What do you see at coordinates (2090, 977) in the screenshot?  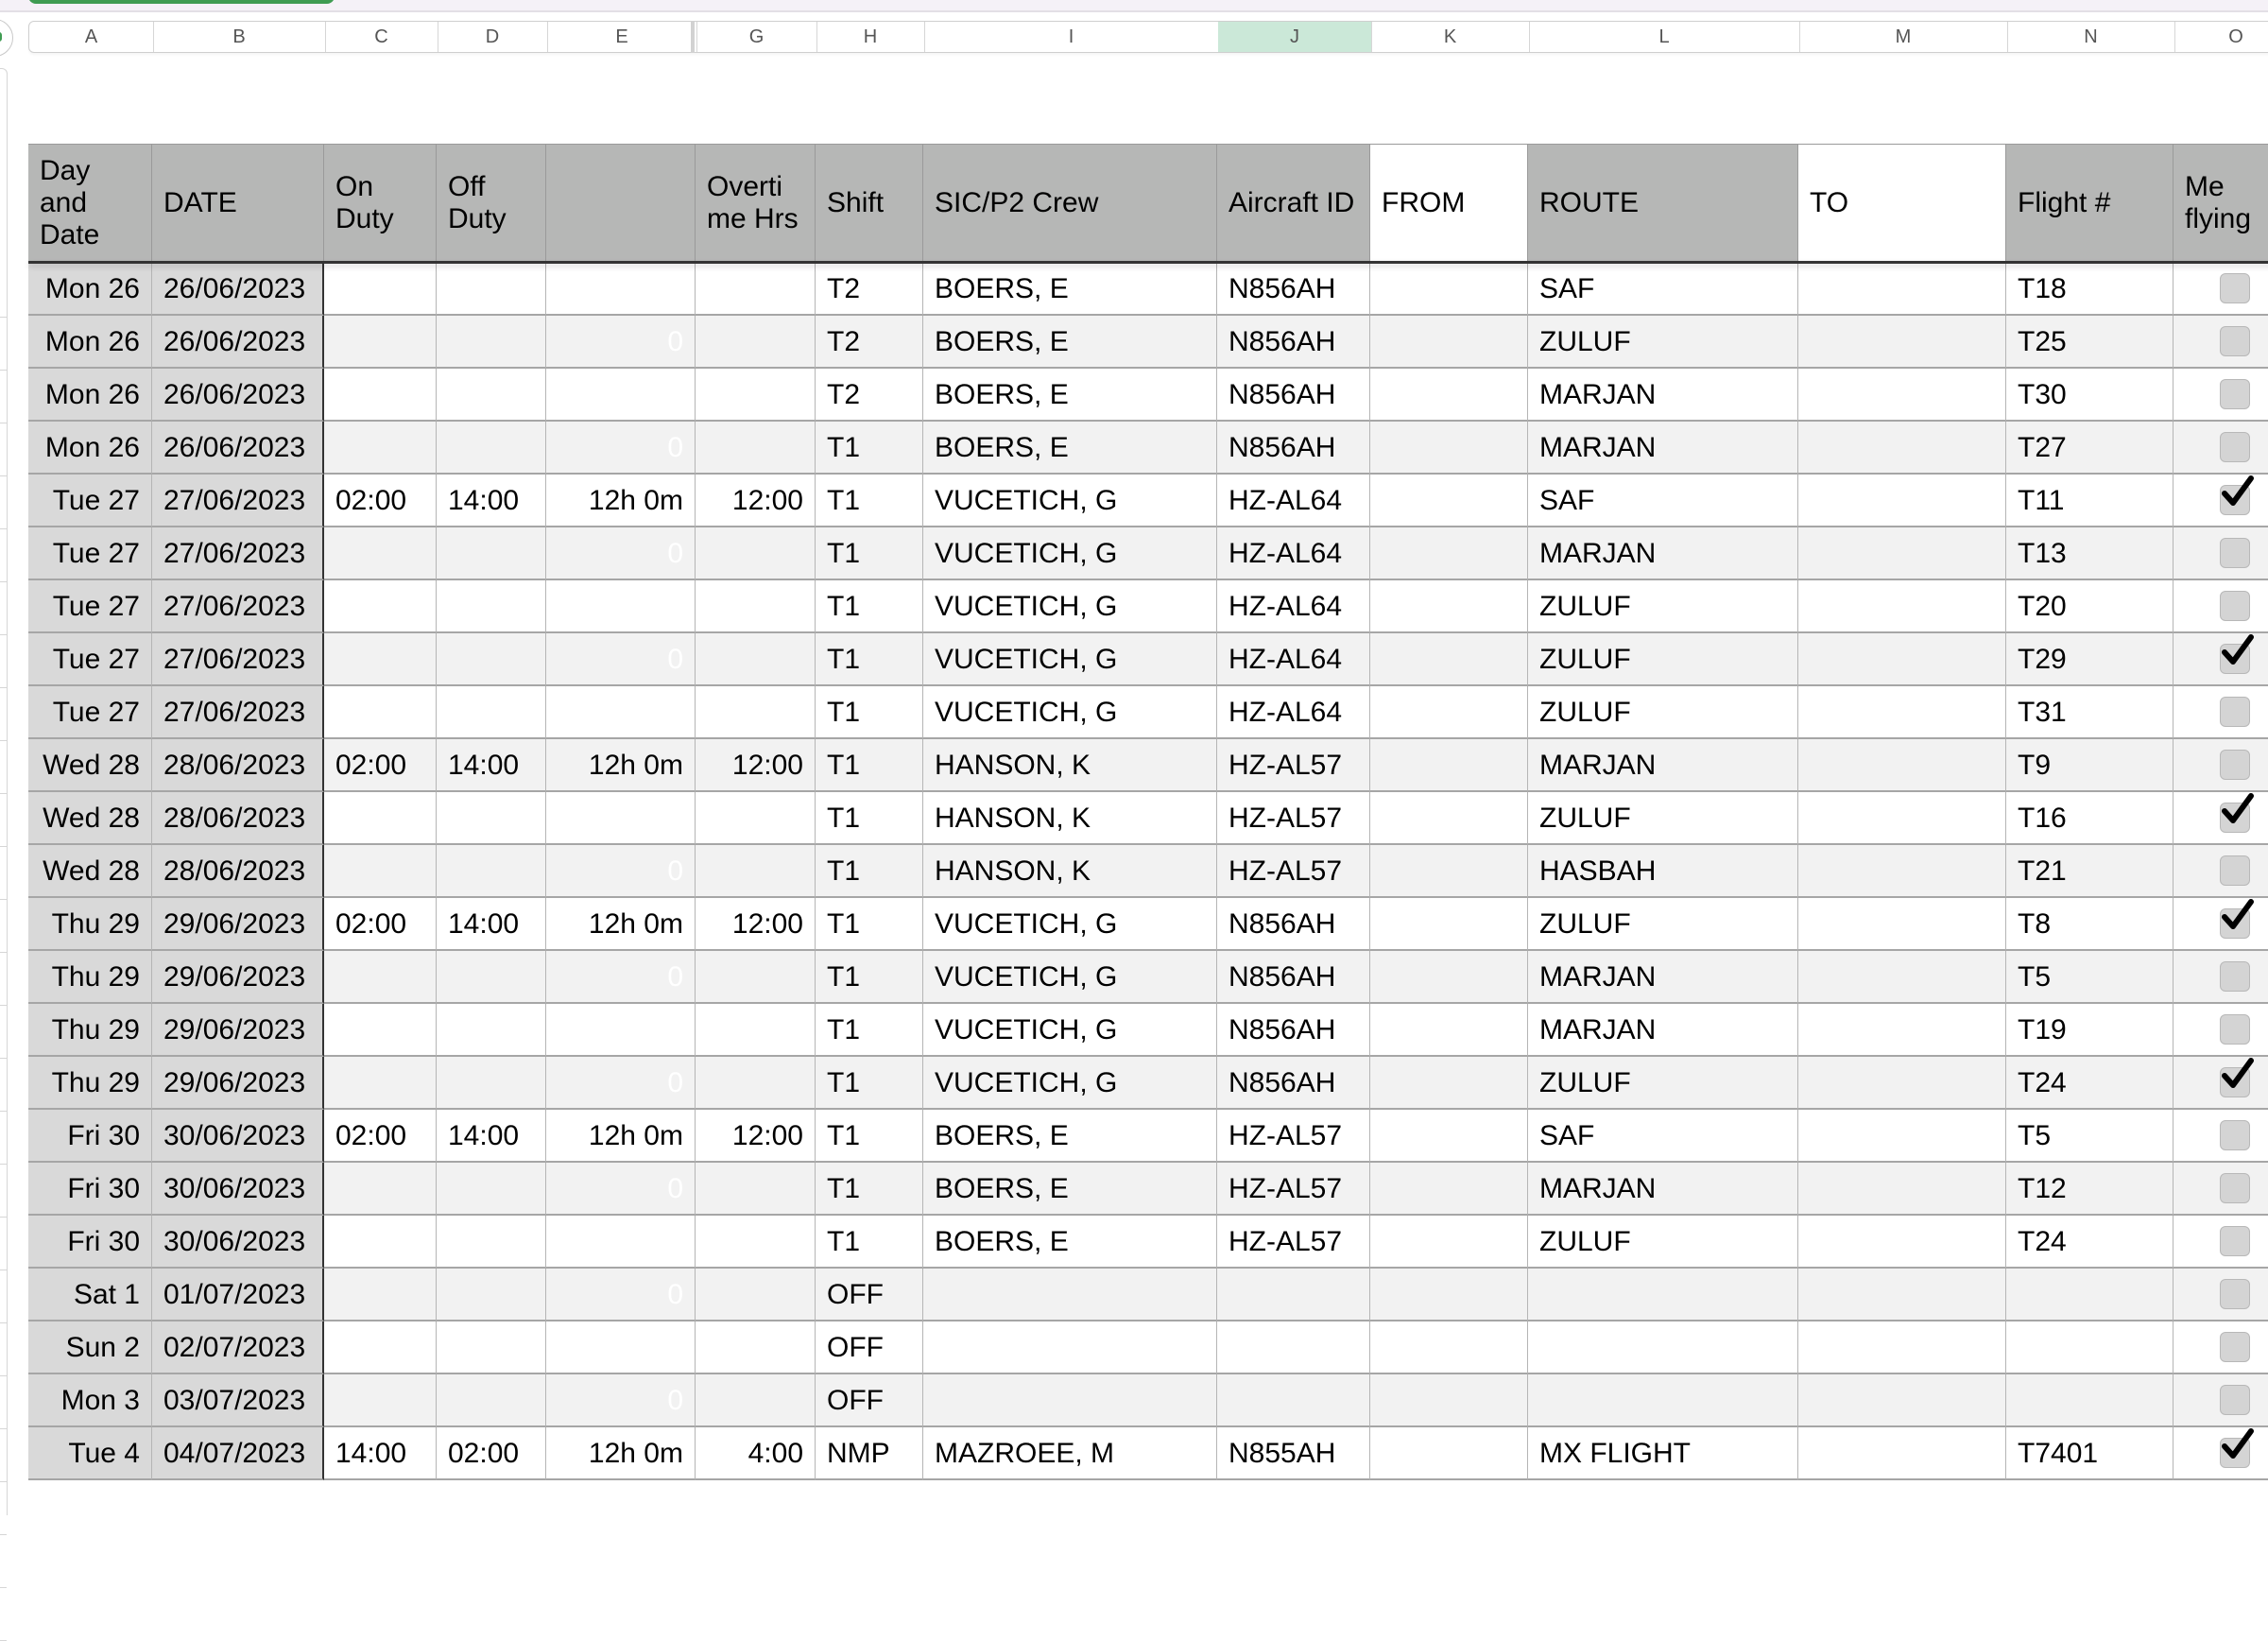 I see `cell-flight: T5` at bounding box center [2090, 977].